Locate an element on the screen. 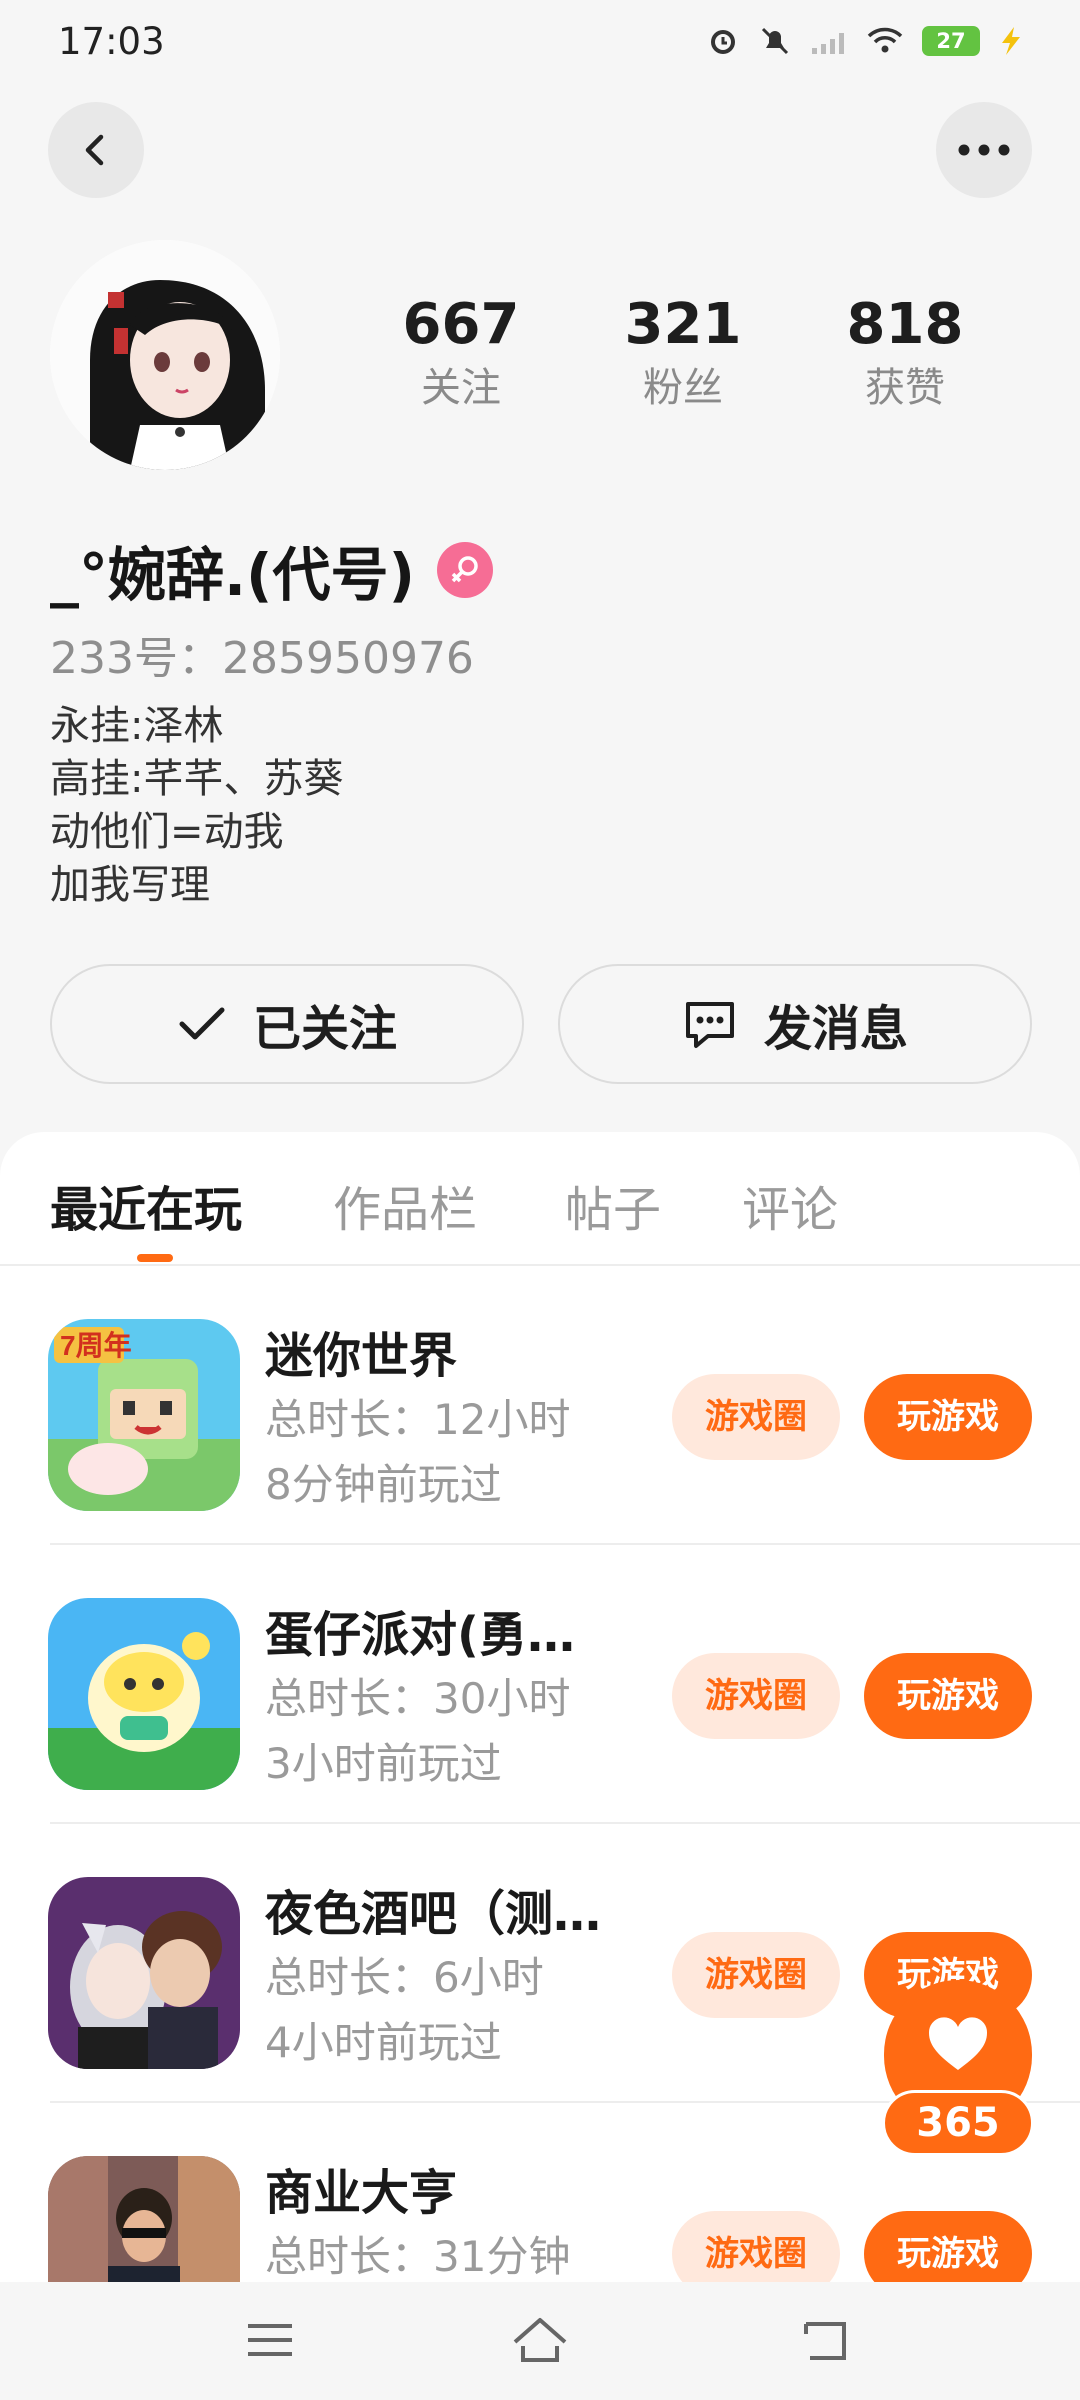 The height and width of the screenshot is (2400, 1080). female-icon is located at coordinates (465, 570).